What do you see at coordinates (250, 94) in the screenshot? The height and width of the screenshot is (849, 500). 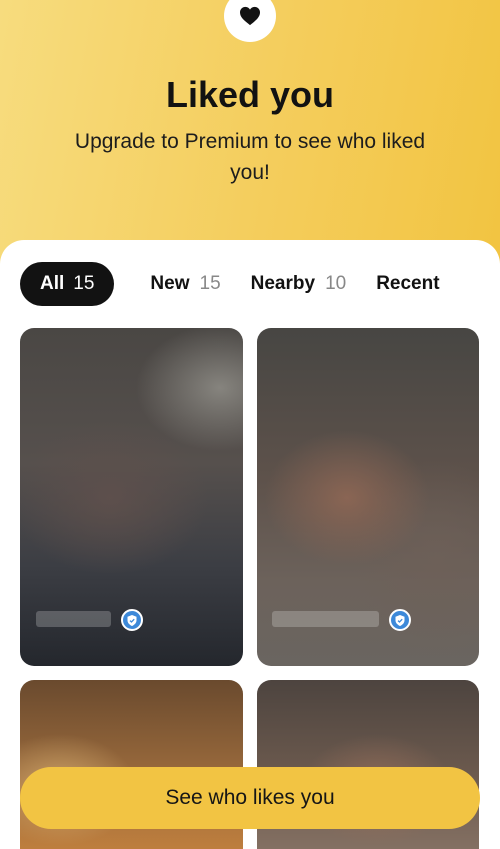 I see `page-title: Liked you` at bounding box center [250, 94].